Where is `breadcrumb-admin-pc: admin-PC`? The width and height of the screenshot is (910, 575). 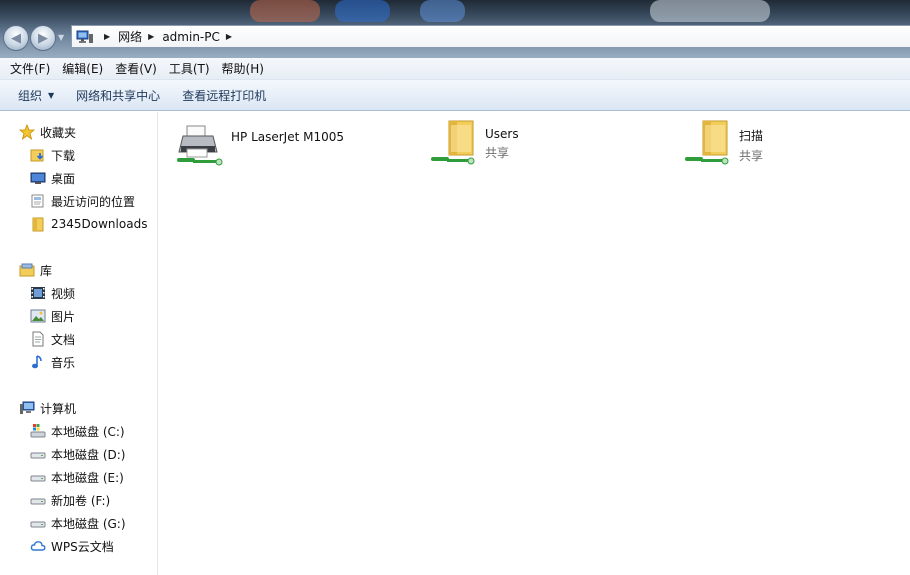 breadcrumb-admin-pc: admin-PC is located at coordinates (191, 36).